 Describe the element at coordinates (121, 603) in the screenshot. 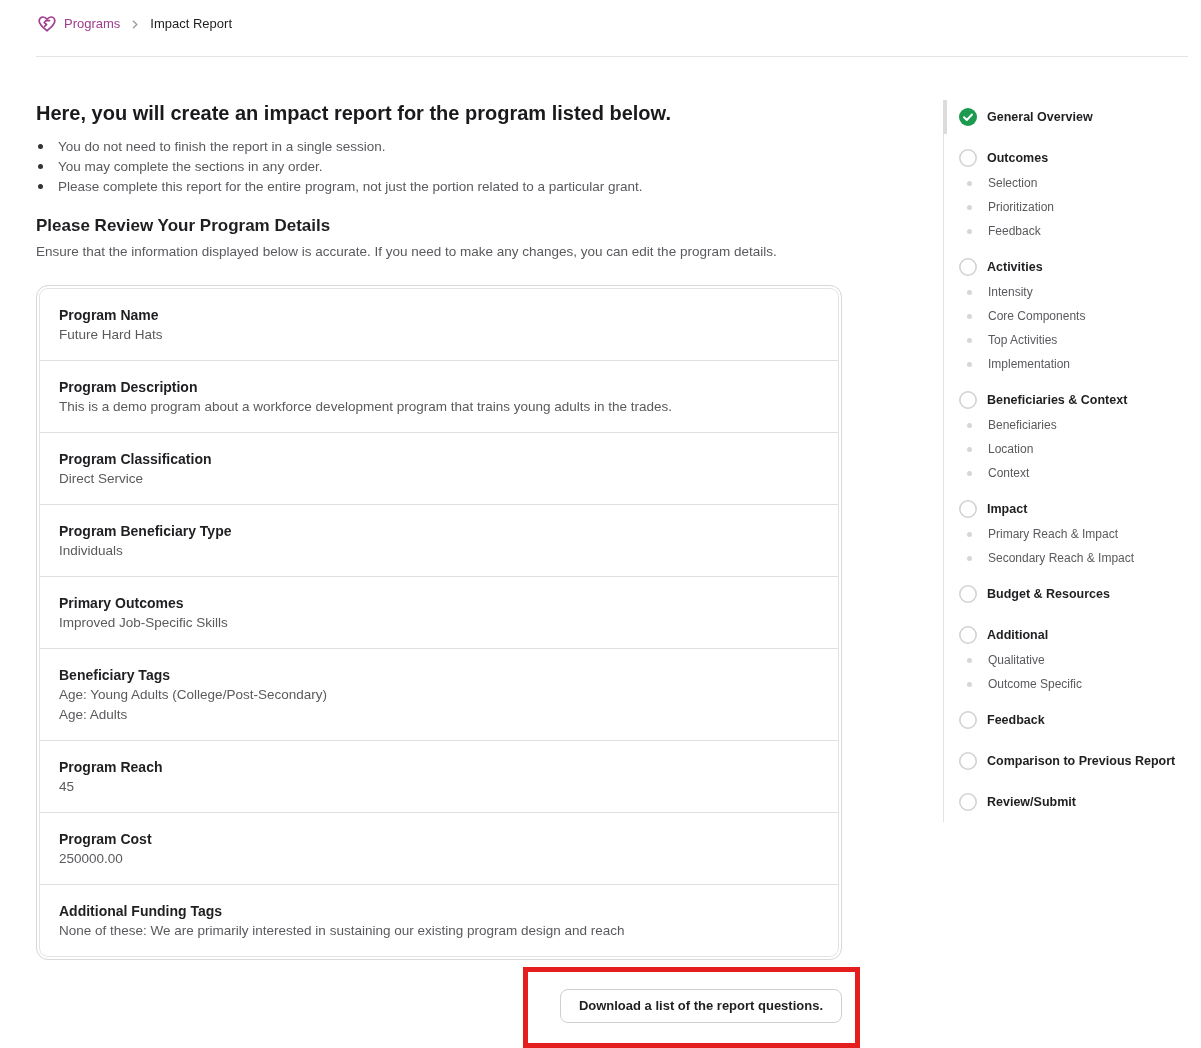

I see `detail-label: Primary Outcomes` at that location.